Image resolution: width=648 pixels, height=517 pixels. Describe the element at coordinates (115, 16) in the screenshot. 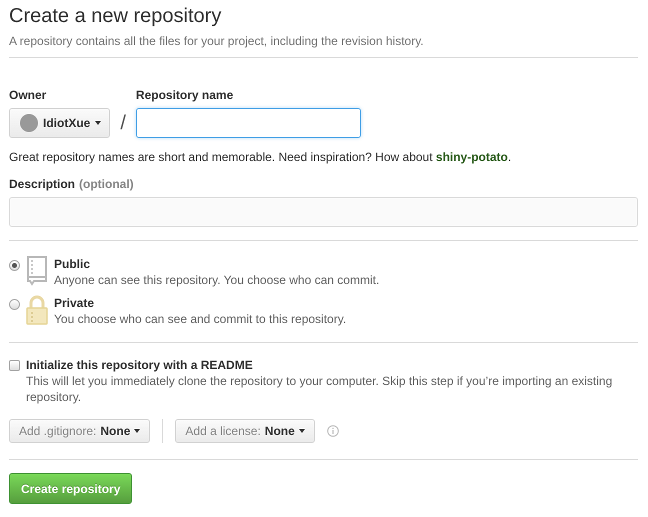

I see `page-title: Create a new repository` at that location.